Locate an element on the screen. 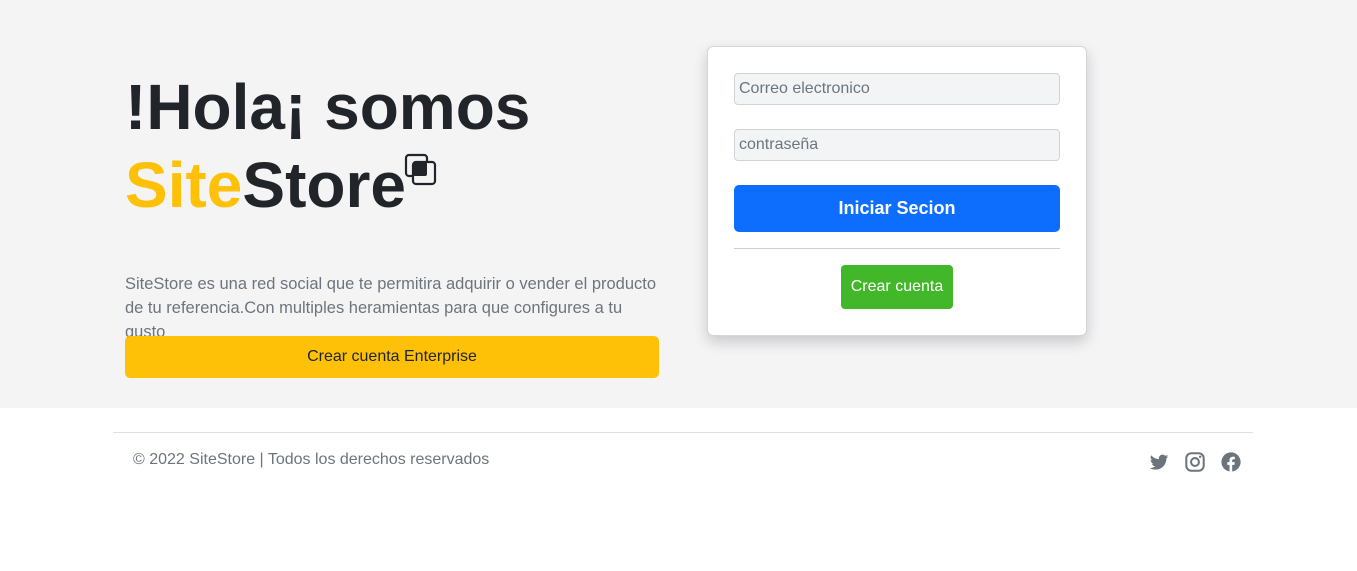  divider is located at coordinates (897, 248).